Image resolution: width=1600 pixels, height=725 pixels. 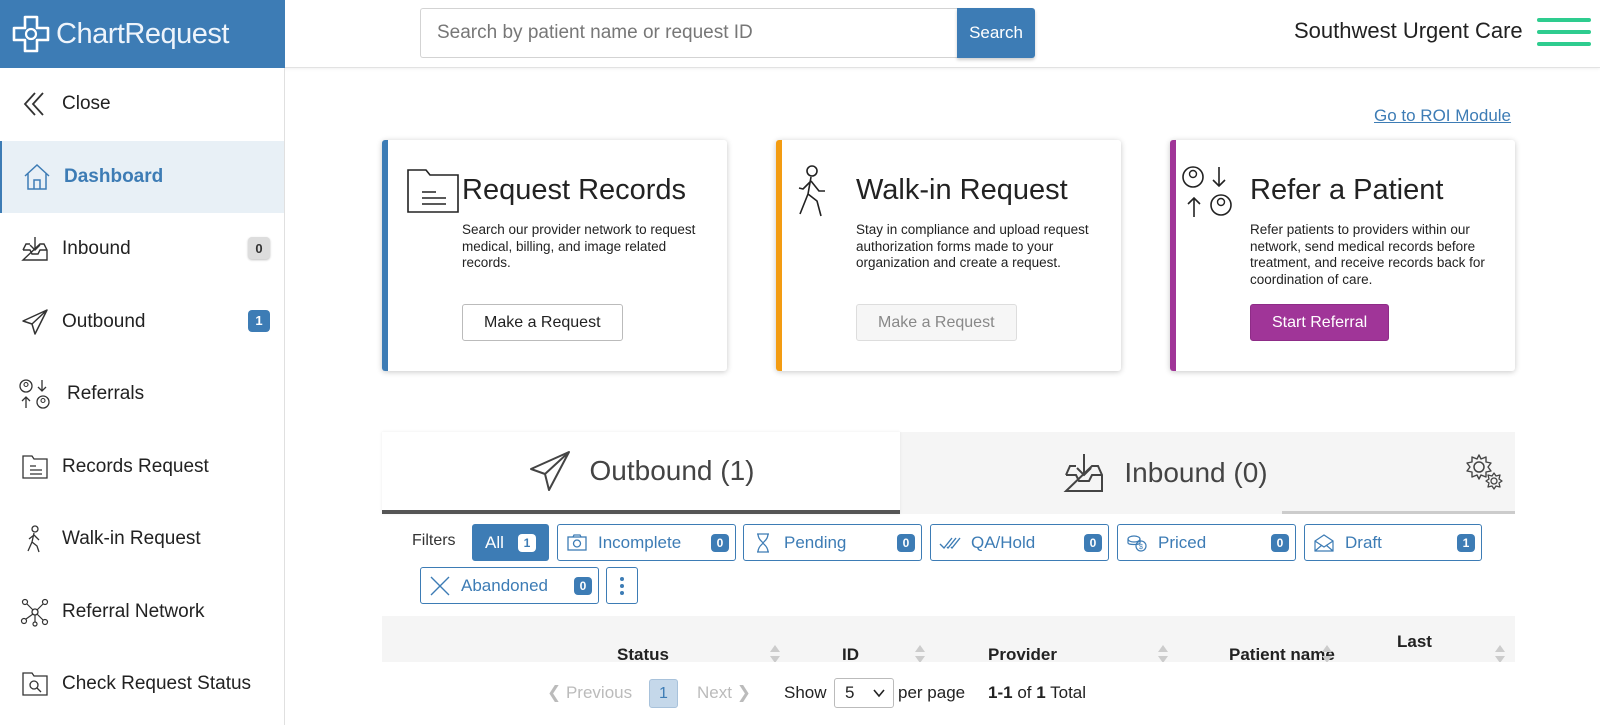 I want to click on network-icon, so click(x=35, y=612).